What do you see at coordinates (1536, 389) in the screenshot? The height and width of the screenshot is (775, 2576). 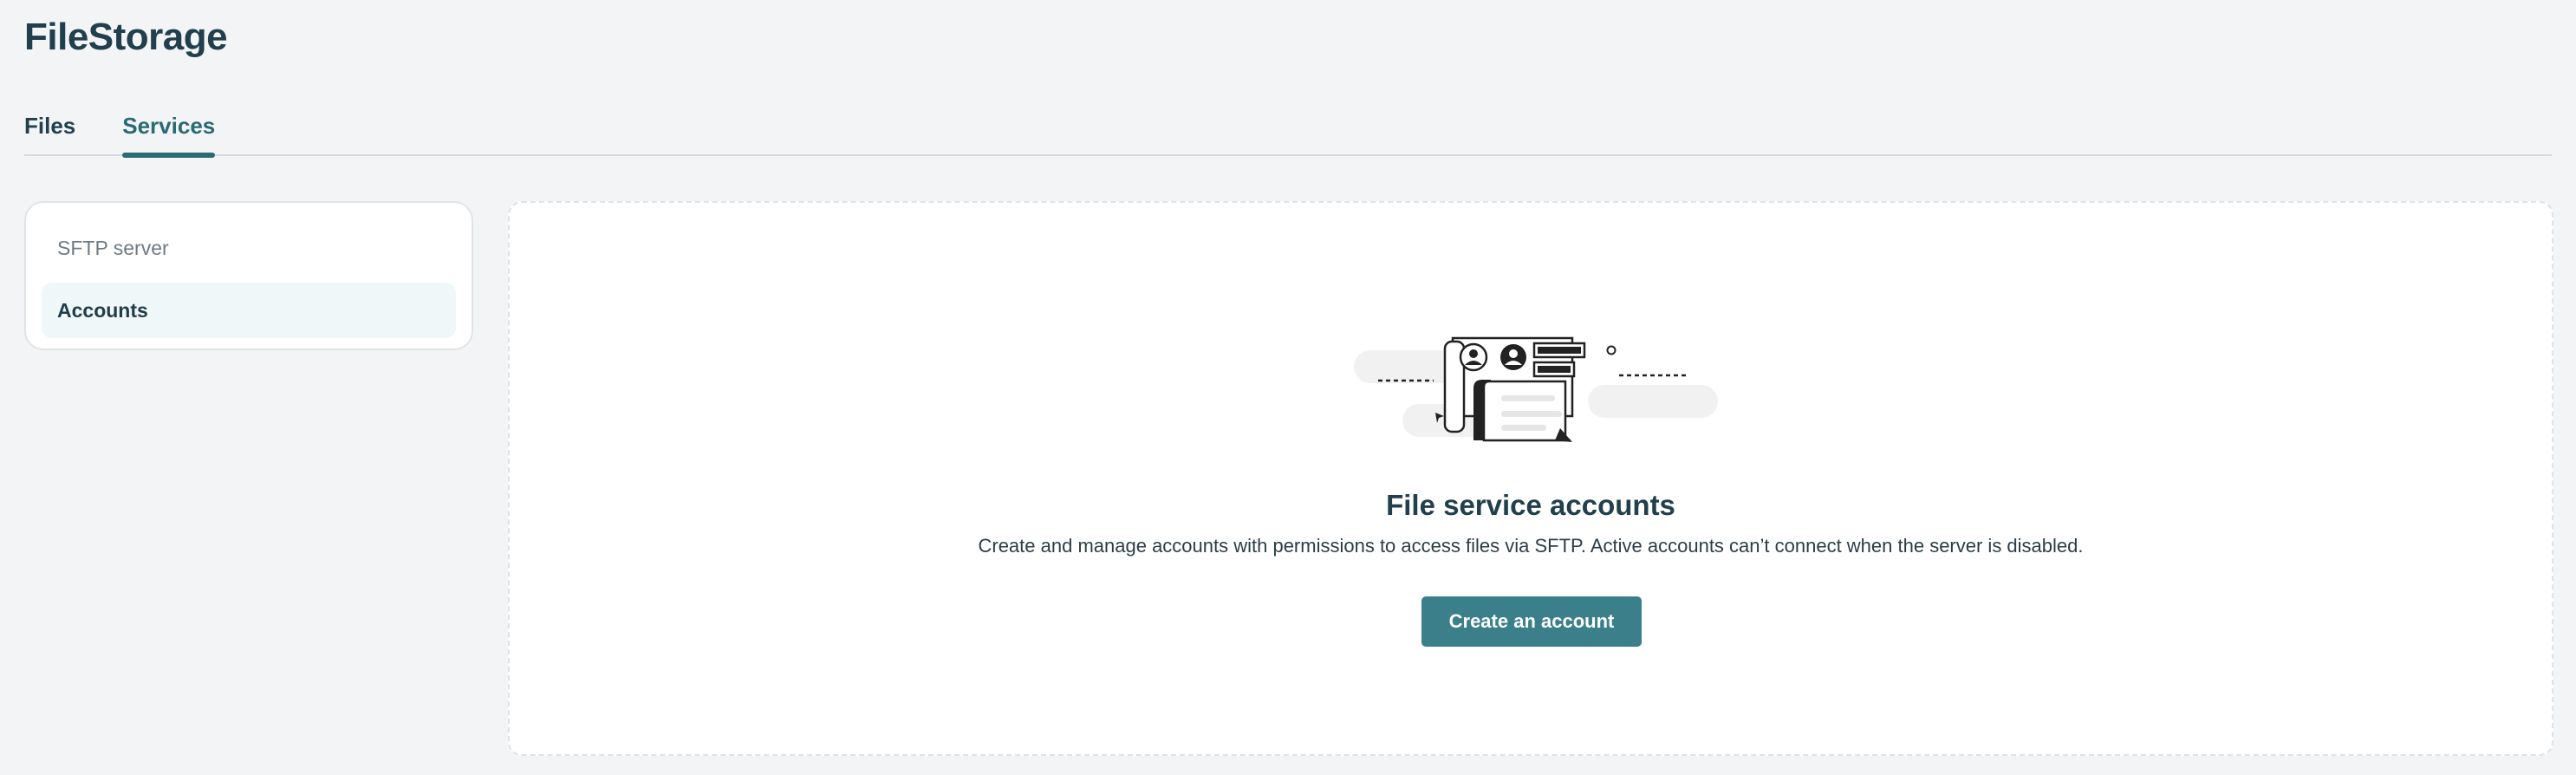 I see `accounts-illustration-icon` at bounding box center [1536, 389].